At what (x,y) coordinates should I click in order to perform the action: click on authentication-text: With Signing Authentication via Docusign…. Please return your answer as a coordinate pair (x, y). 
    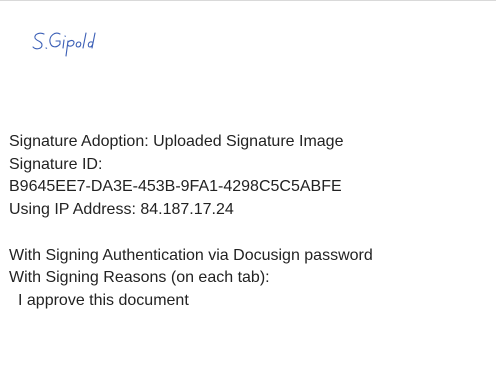
    Looking at the image, I should click on (191, 255).